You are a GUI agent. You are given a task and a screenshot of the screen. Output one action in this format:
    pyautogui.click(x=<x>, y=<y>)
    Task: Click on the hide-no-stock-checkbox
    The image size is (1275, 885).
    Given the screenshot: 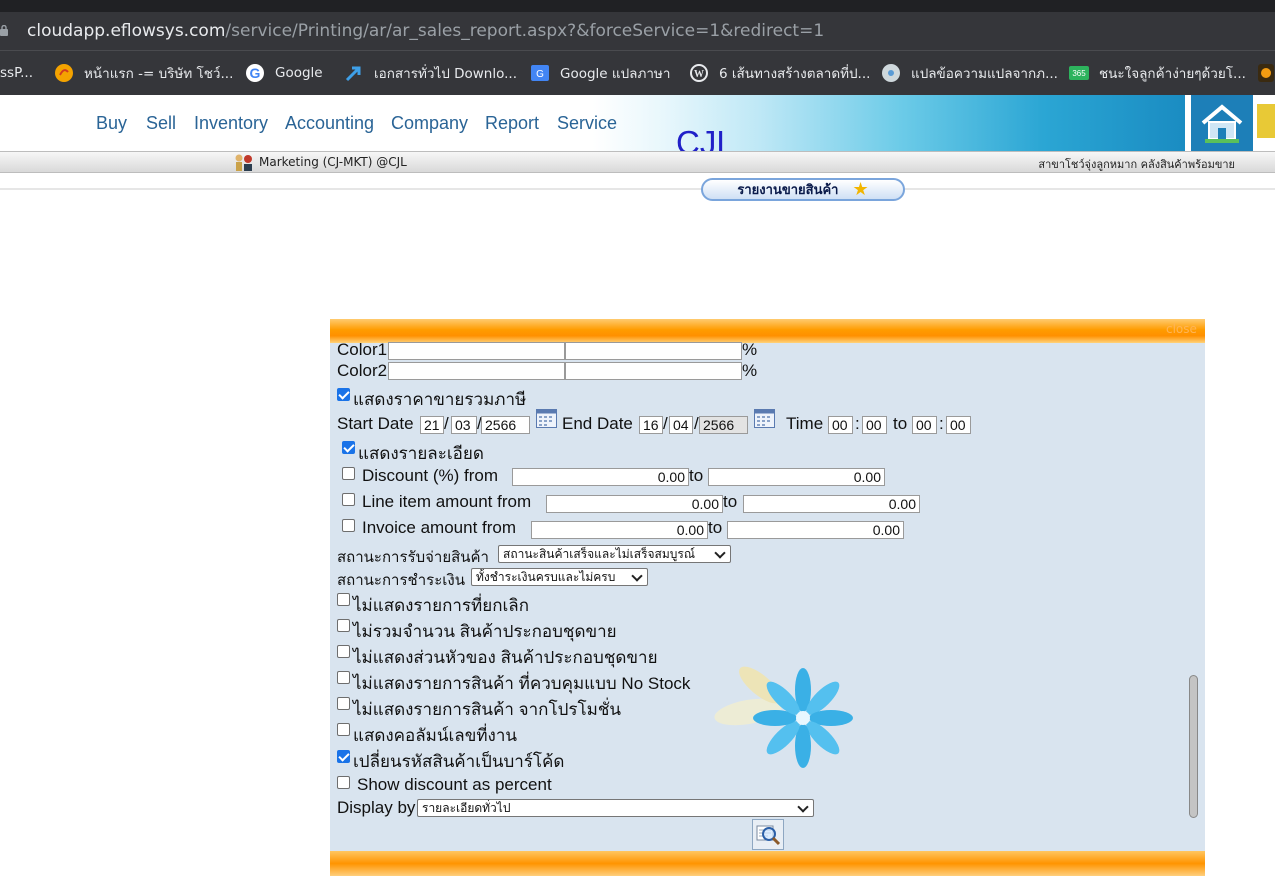 What is the action you would take?
    pyautogui.click(x=343, y=677)
    